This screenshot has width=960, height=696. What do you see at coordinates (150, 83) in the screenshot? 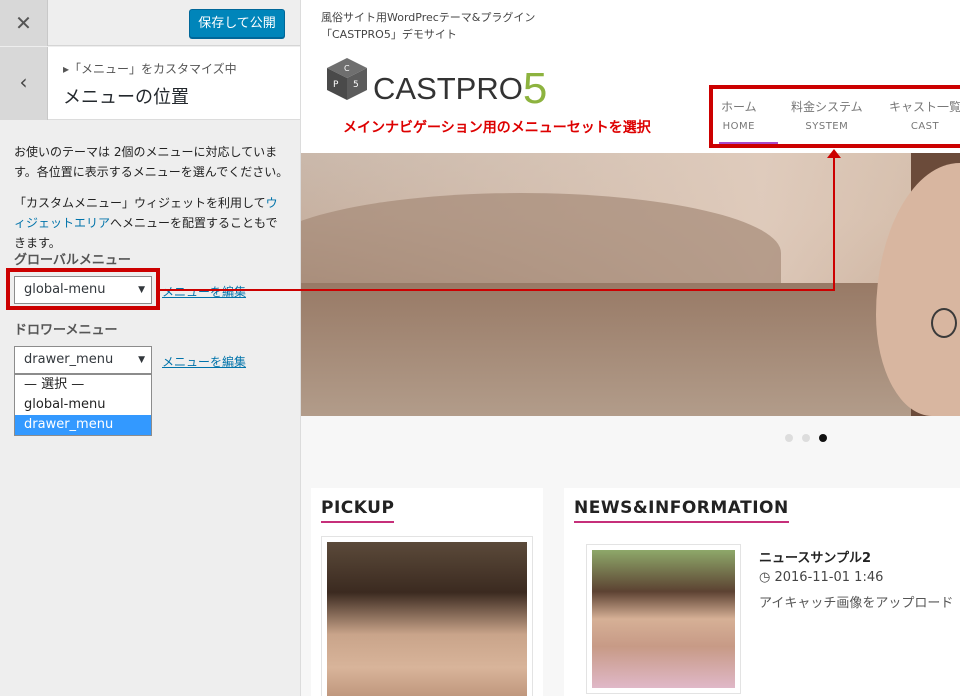
I see `section-header: ‹ ▸「メニュー」をカスタマイズ中 メニューの位置` at bounding box center [150, 83].